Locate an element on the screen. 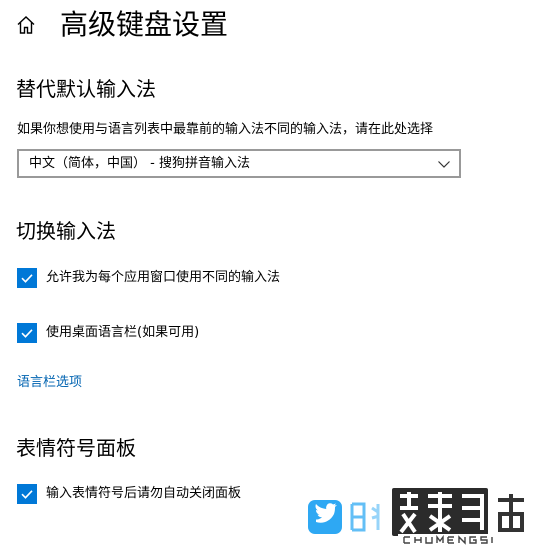  checkbox-desktop-language-bar: 使用桌面语言栏(如果可用) is located at coordinates (108, 333).